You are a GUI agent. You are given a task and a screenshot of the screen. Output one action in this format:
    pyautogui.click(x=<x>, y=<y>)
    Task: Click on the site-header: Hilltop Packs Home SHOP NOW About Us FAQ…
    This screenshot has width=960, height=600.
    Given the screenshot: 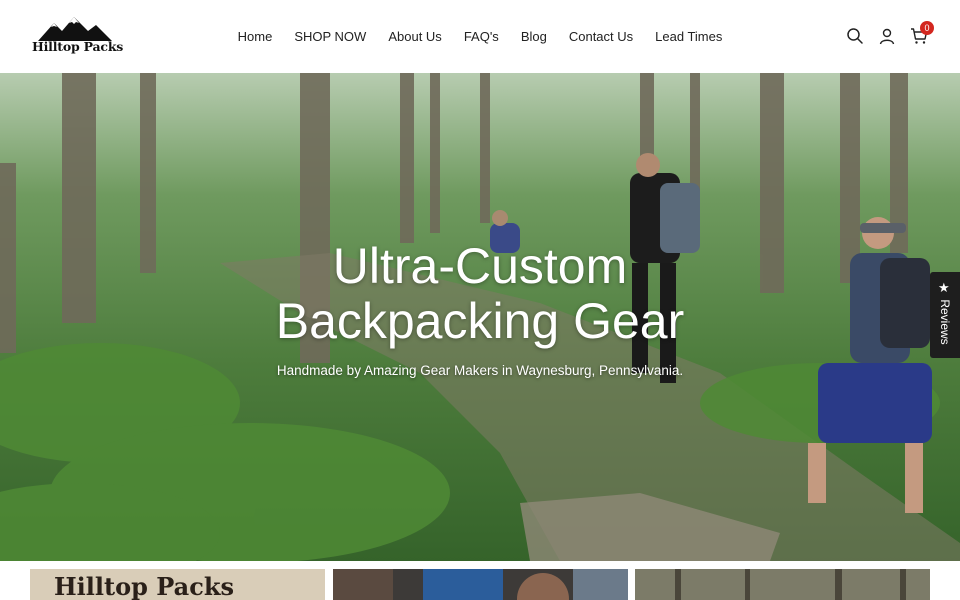 What is the action you would take?
    pyautogui.click(x=480, y=36)
    